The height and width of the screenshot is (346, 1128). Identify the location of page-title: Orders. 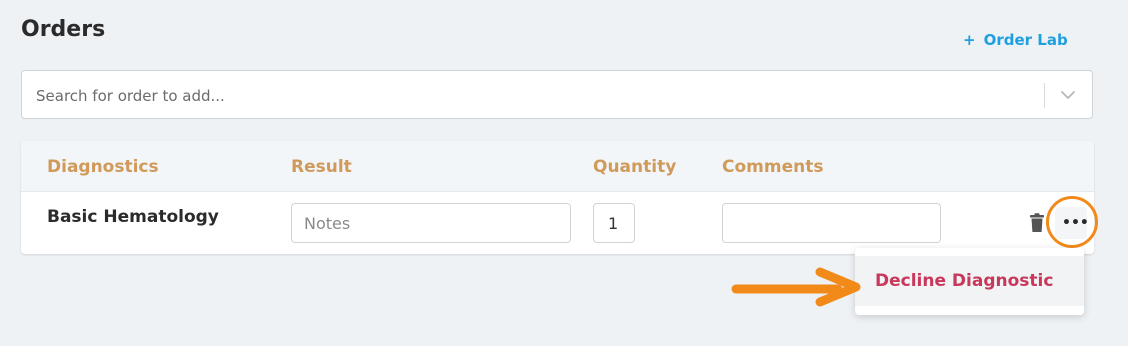
(63, 29).